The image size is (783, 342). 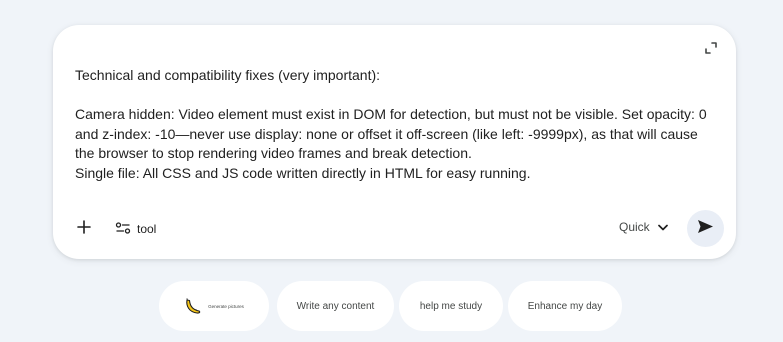 I want to click on composer-toolbar: tool, so click(x=114, y=229).